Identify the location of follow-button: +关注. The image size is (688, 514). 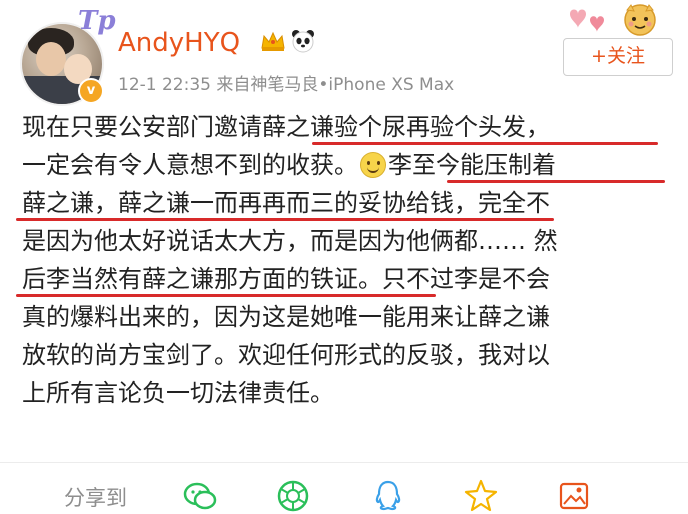
(618, 57).